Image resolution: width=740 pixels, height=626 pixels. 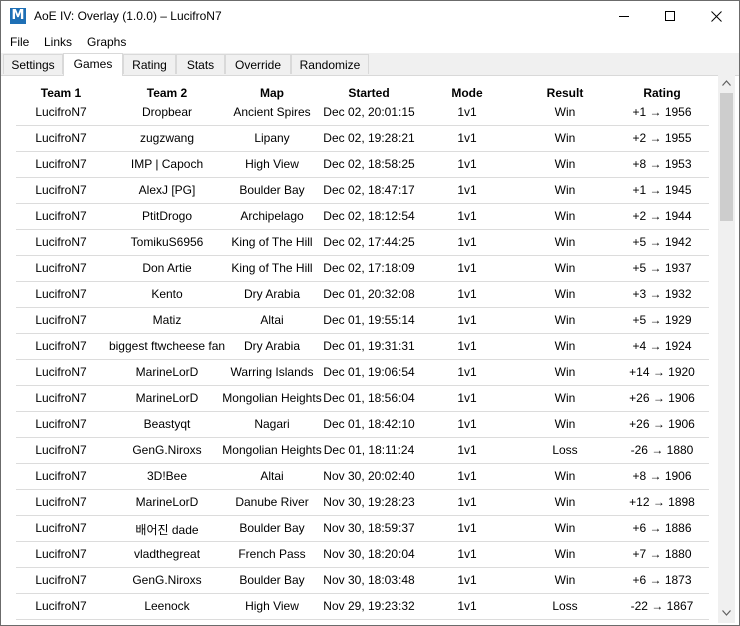 I want to click on cell-started: Dec 01, 18:11:24, so click(x=369, y=450).